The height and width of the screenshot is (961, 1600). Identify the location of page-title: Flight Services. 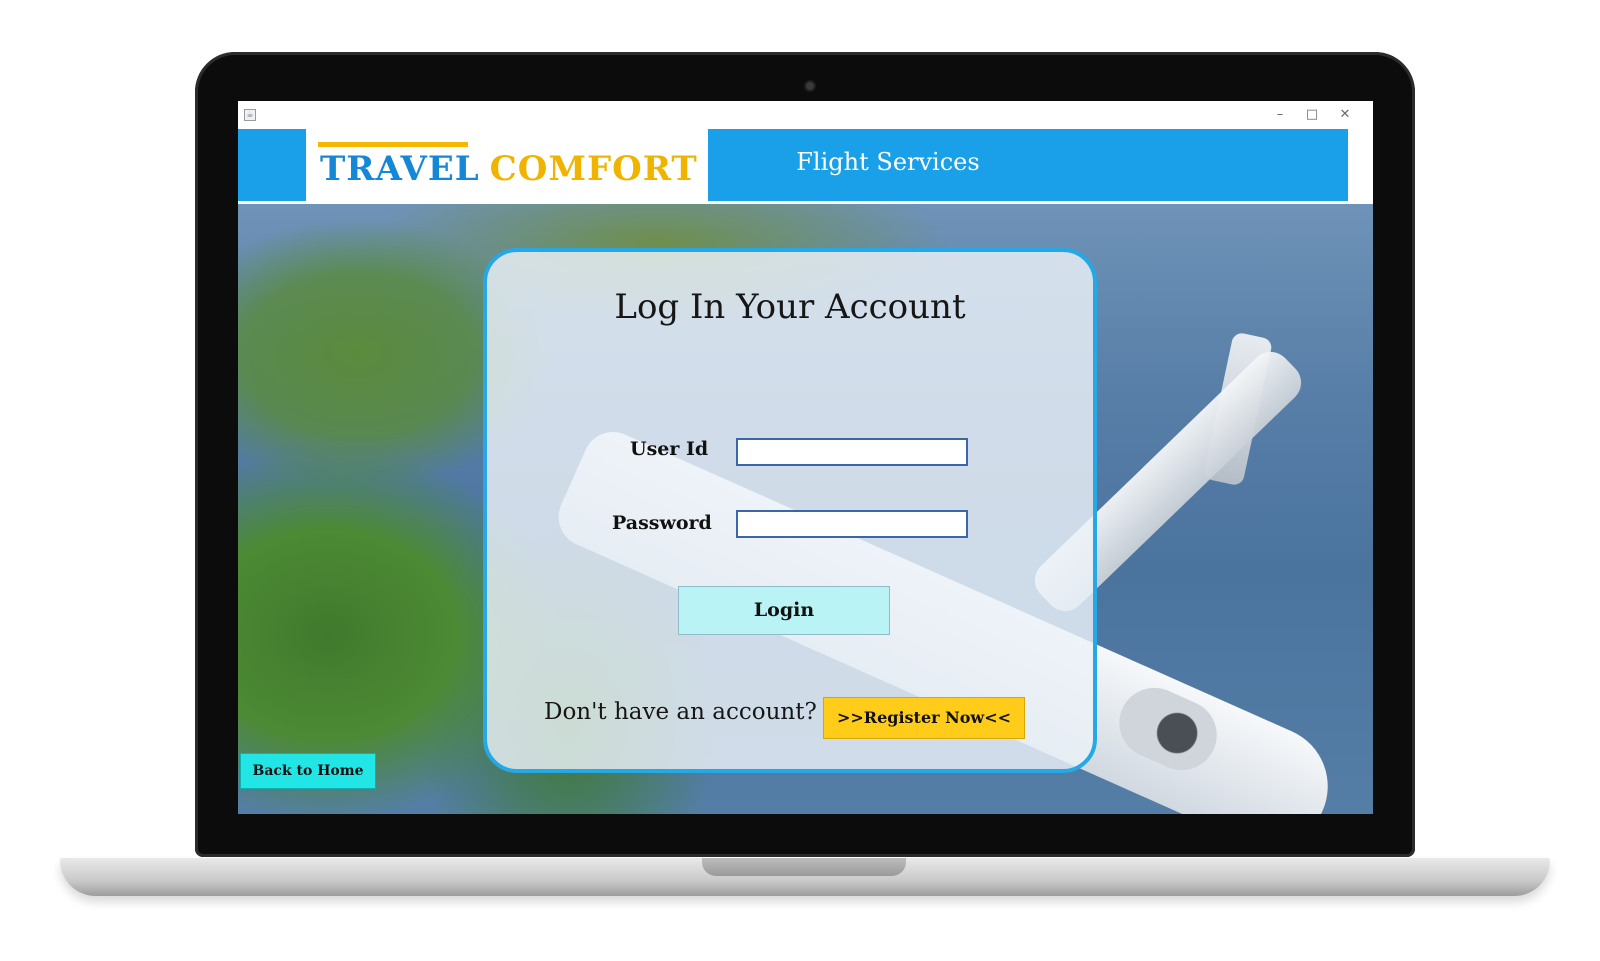
(888, 162).